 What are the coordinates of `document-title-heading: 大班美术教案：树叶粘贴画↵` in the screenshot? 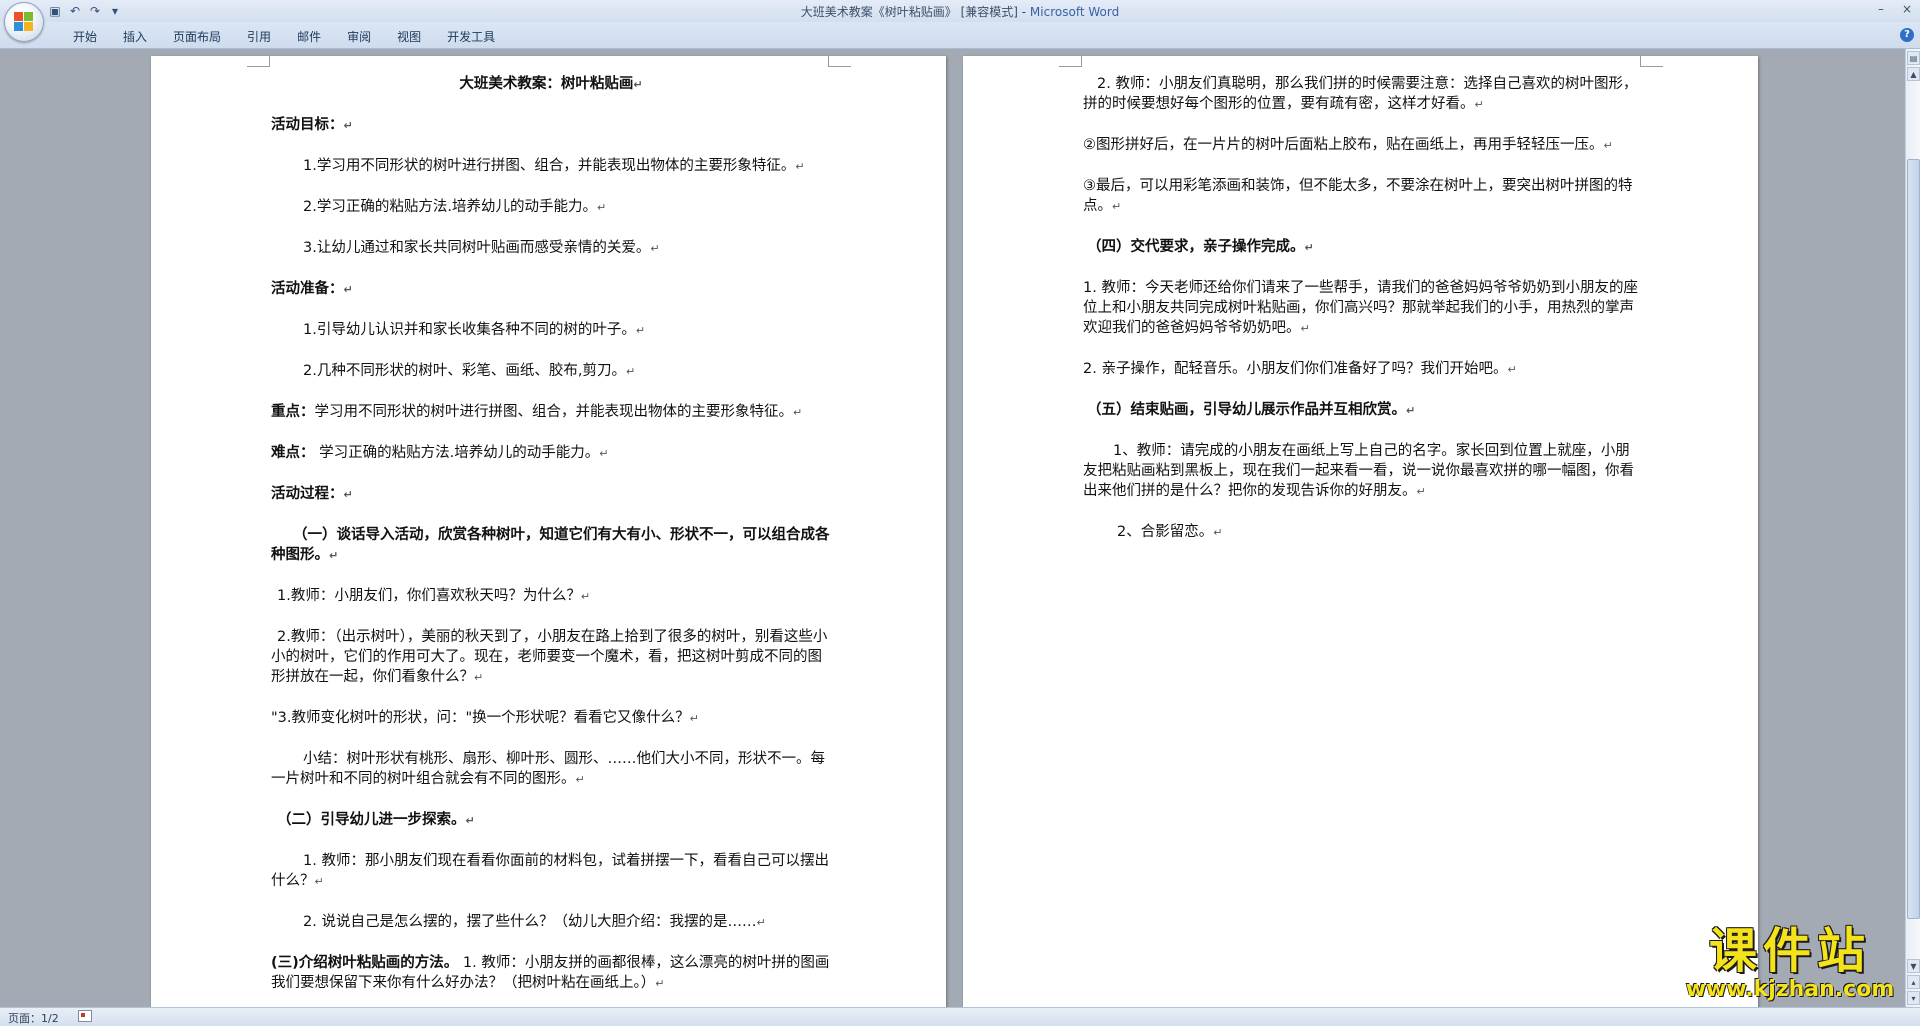 It's located at (551, 84).